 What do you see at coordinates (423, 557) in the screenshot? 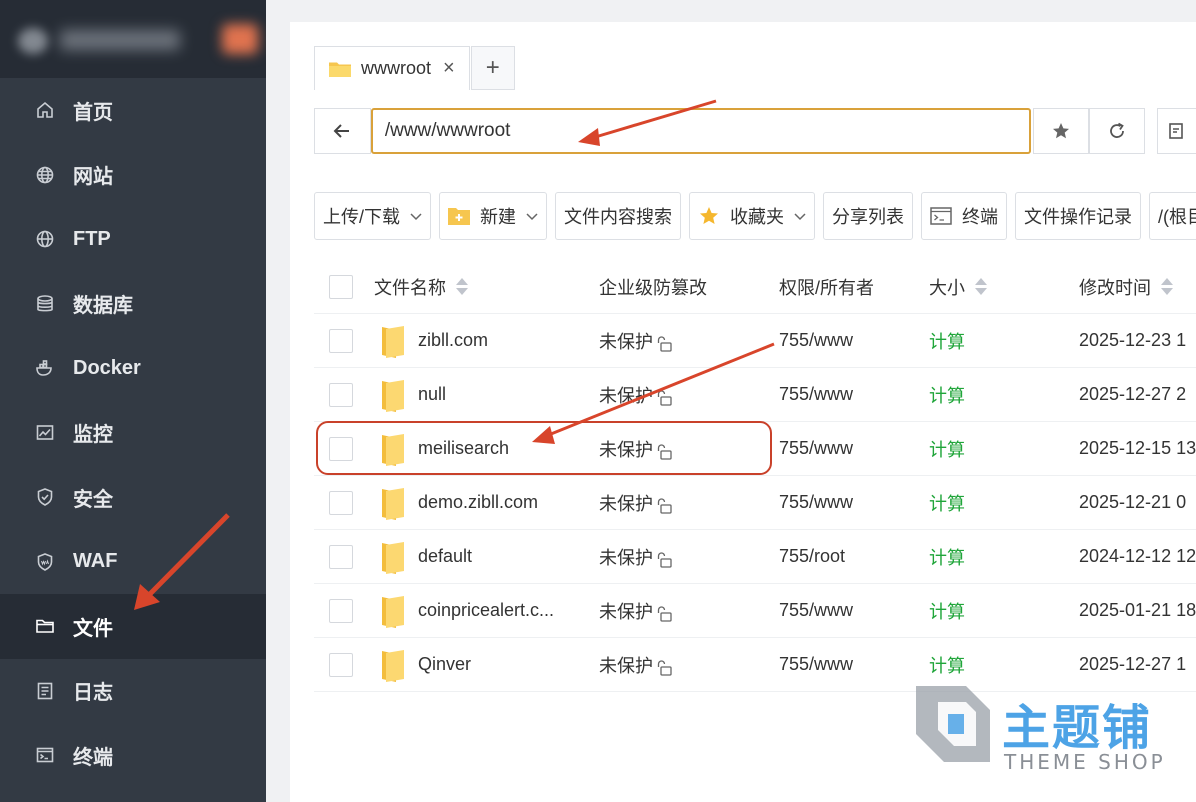
I see `file-name-cell: default` at bounding box center [423, 557].